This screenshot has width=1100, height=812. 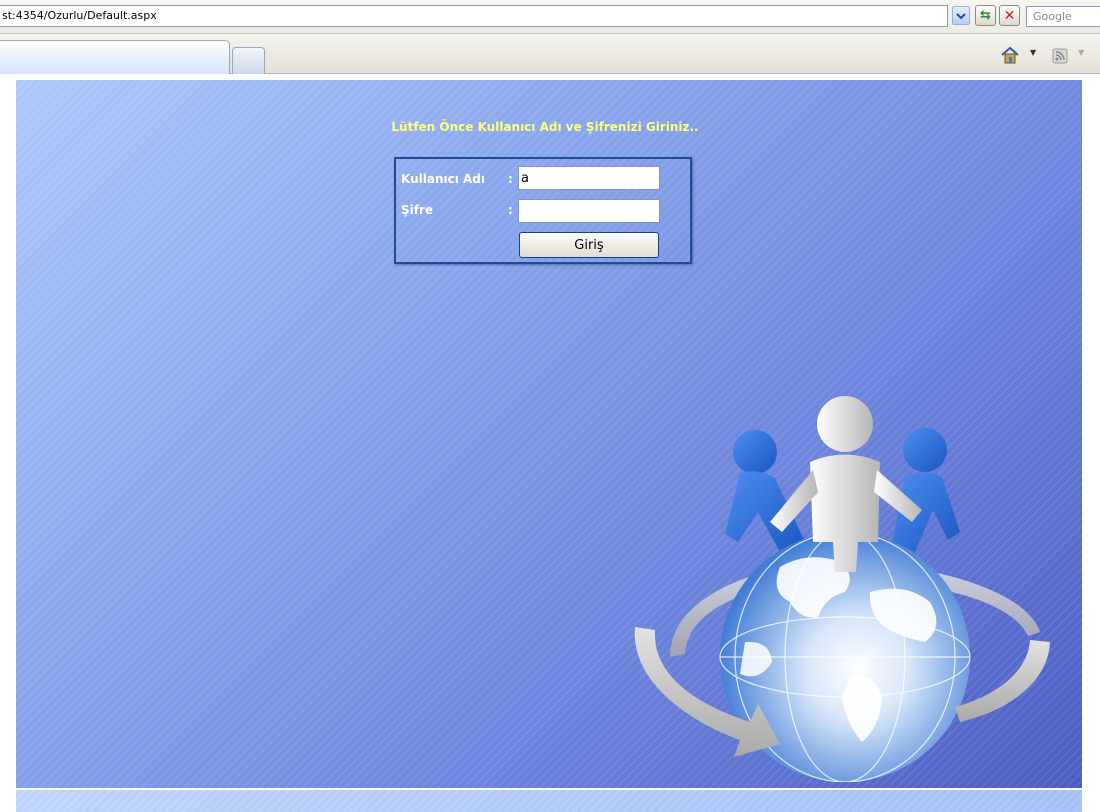 I want to click on feed-icon, so click(x=1060, y=56).